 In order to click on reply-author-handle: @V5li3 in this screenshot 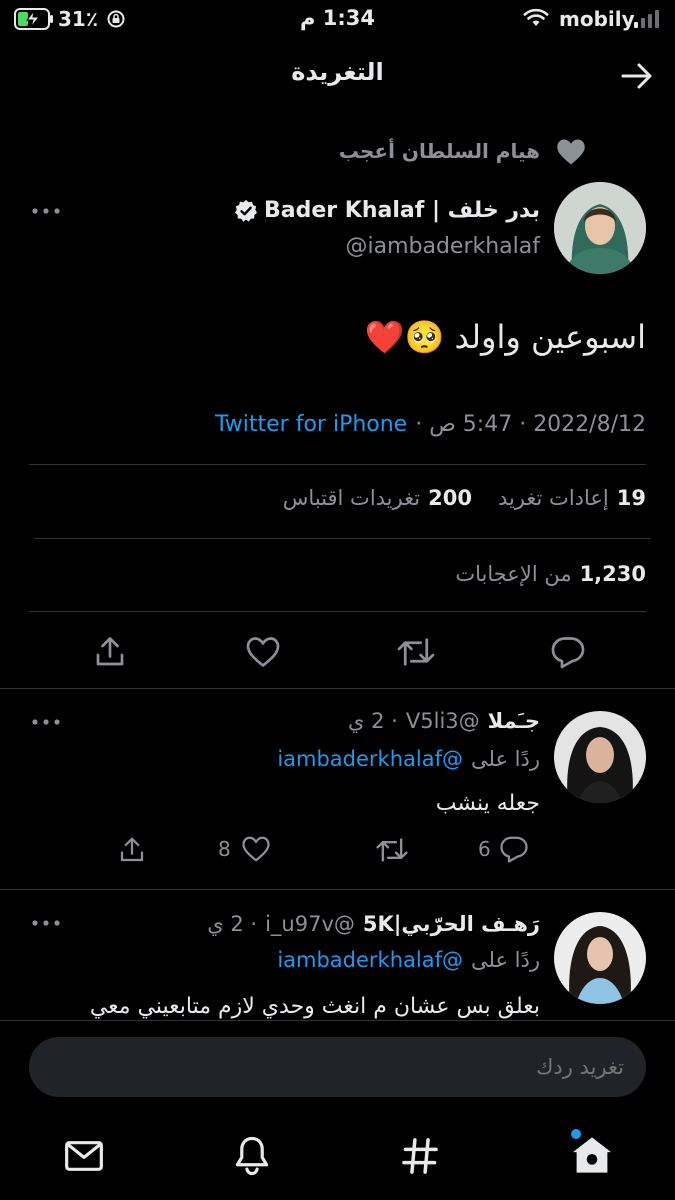, I will do `click(443, 721)`.